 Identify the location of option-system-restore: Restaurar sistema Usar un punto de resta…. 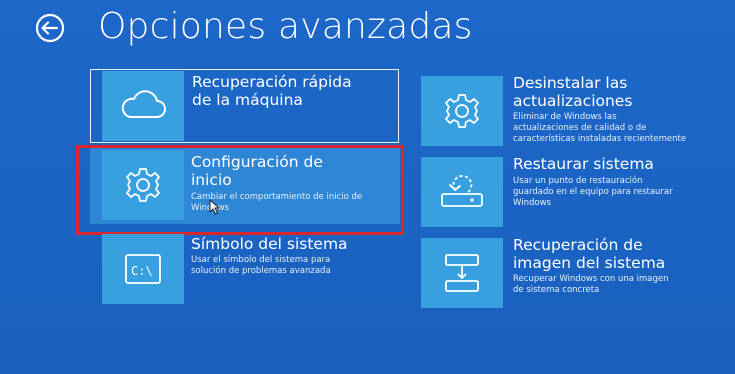
(571, 191).